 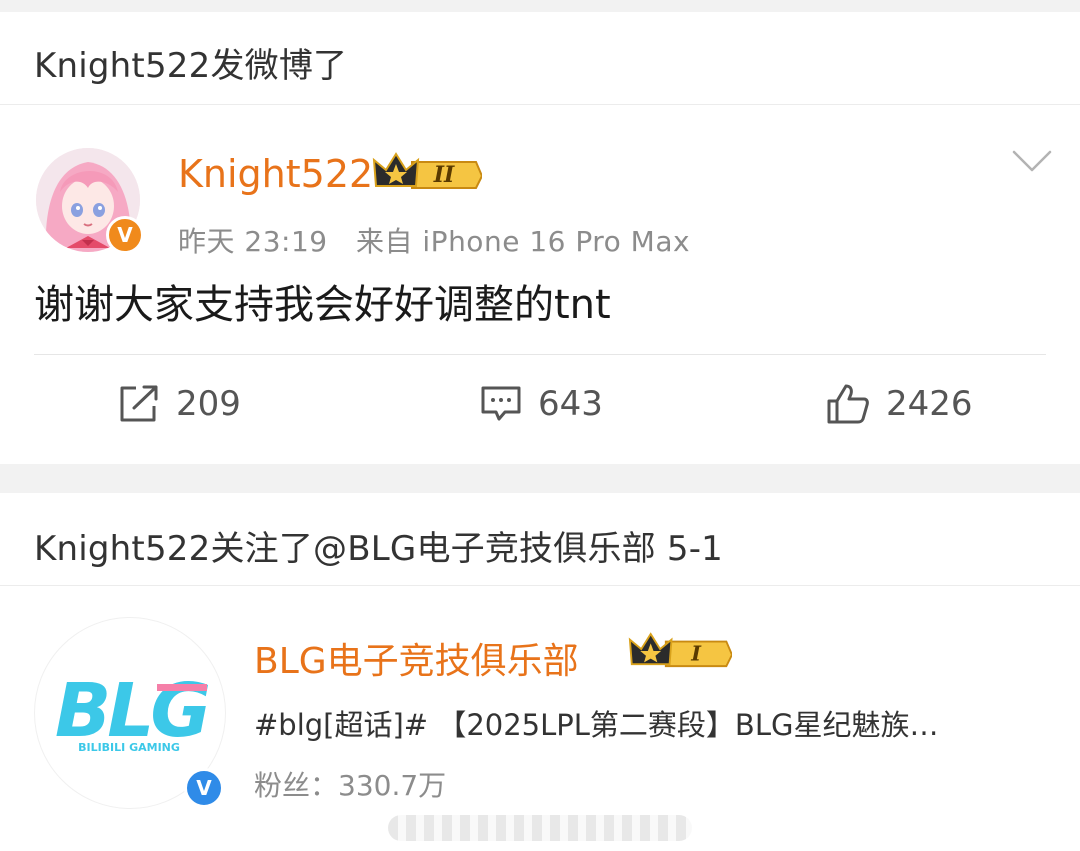 I want to click on repost-count: 209, so click(x=208, y=404).